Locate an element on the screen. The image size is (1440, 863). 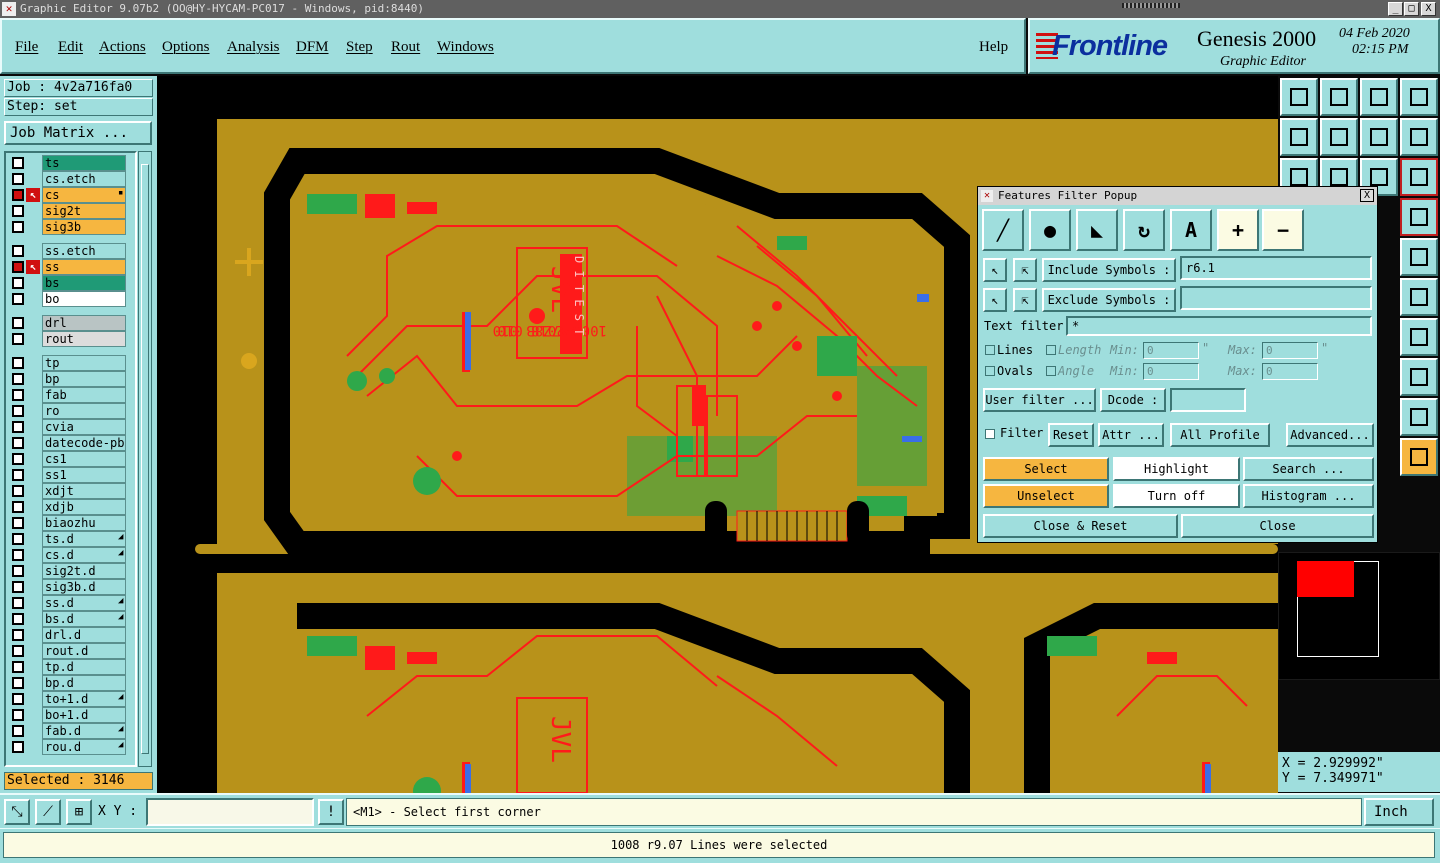
layer-row-rou-d: rou.d ◢ is located at coordinates (71, 747).